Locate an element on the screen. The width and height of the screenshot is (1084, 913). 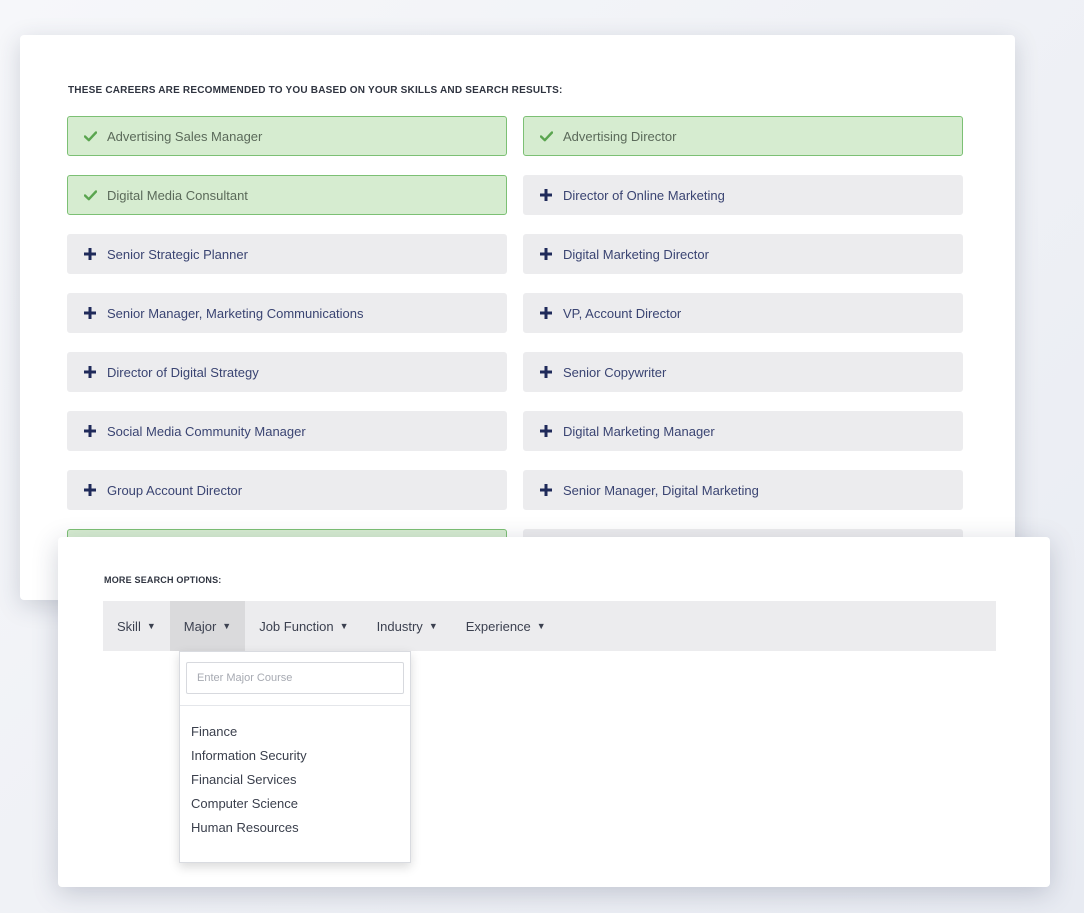
career-button: Senior Strategic Planner is located at coordinates (287, 254).